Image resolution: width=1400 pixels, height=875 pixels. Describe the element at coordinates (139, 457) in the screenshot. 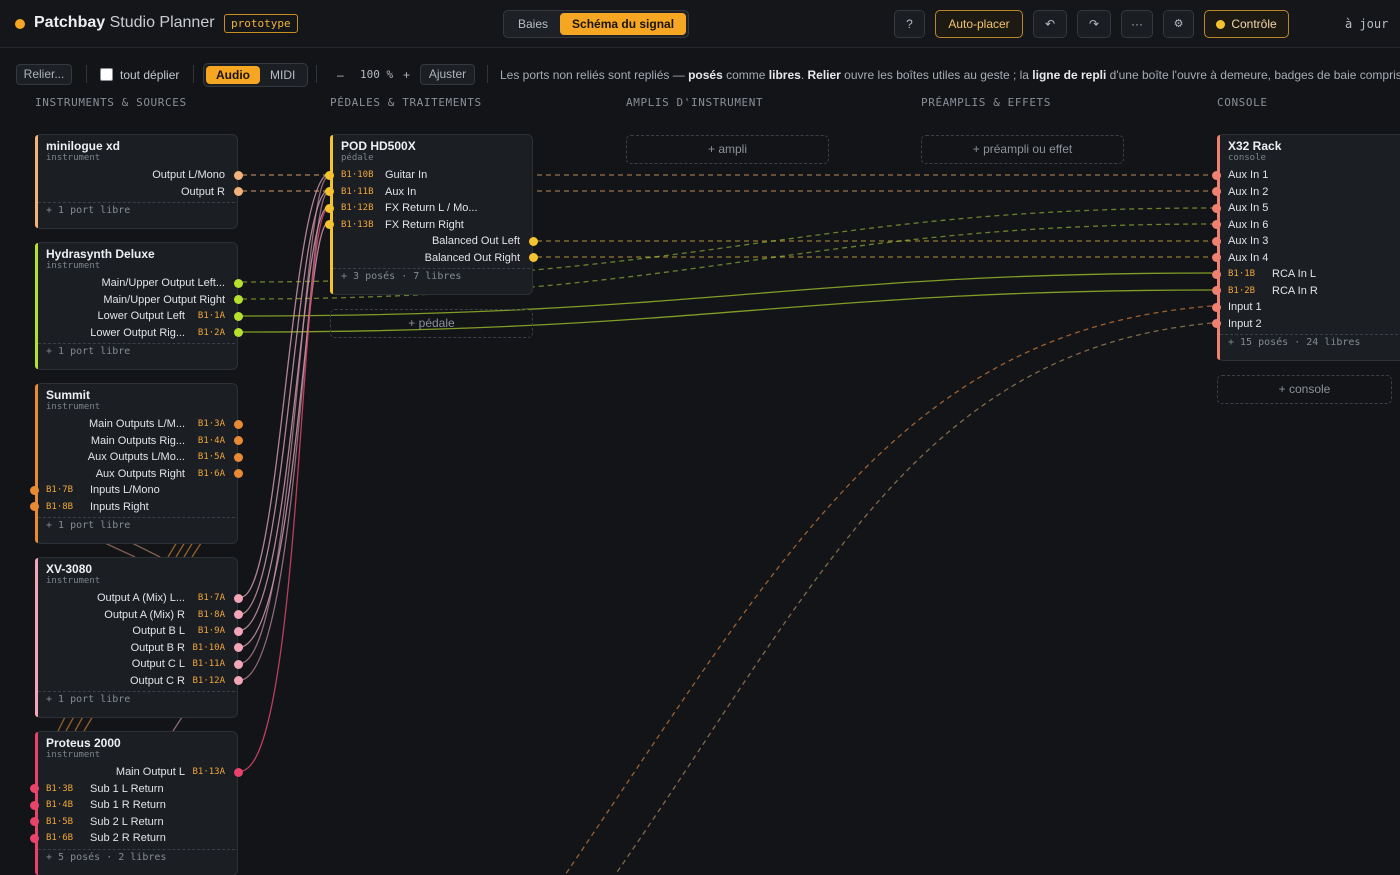

I see `port-row: Aux Outputs L/Mo... B1·5A` at that location.